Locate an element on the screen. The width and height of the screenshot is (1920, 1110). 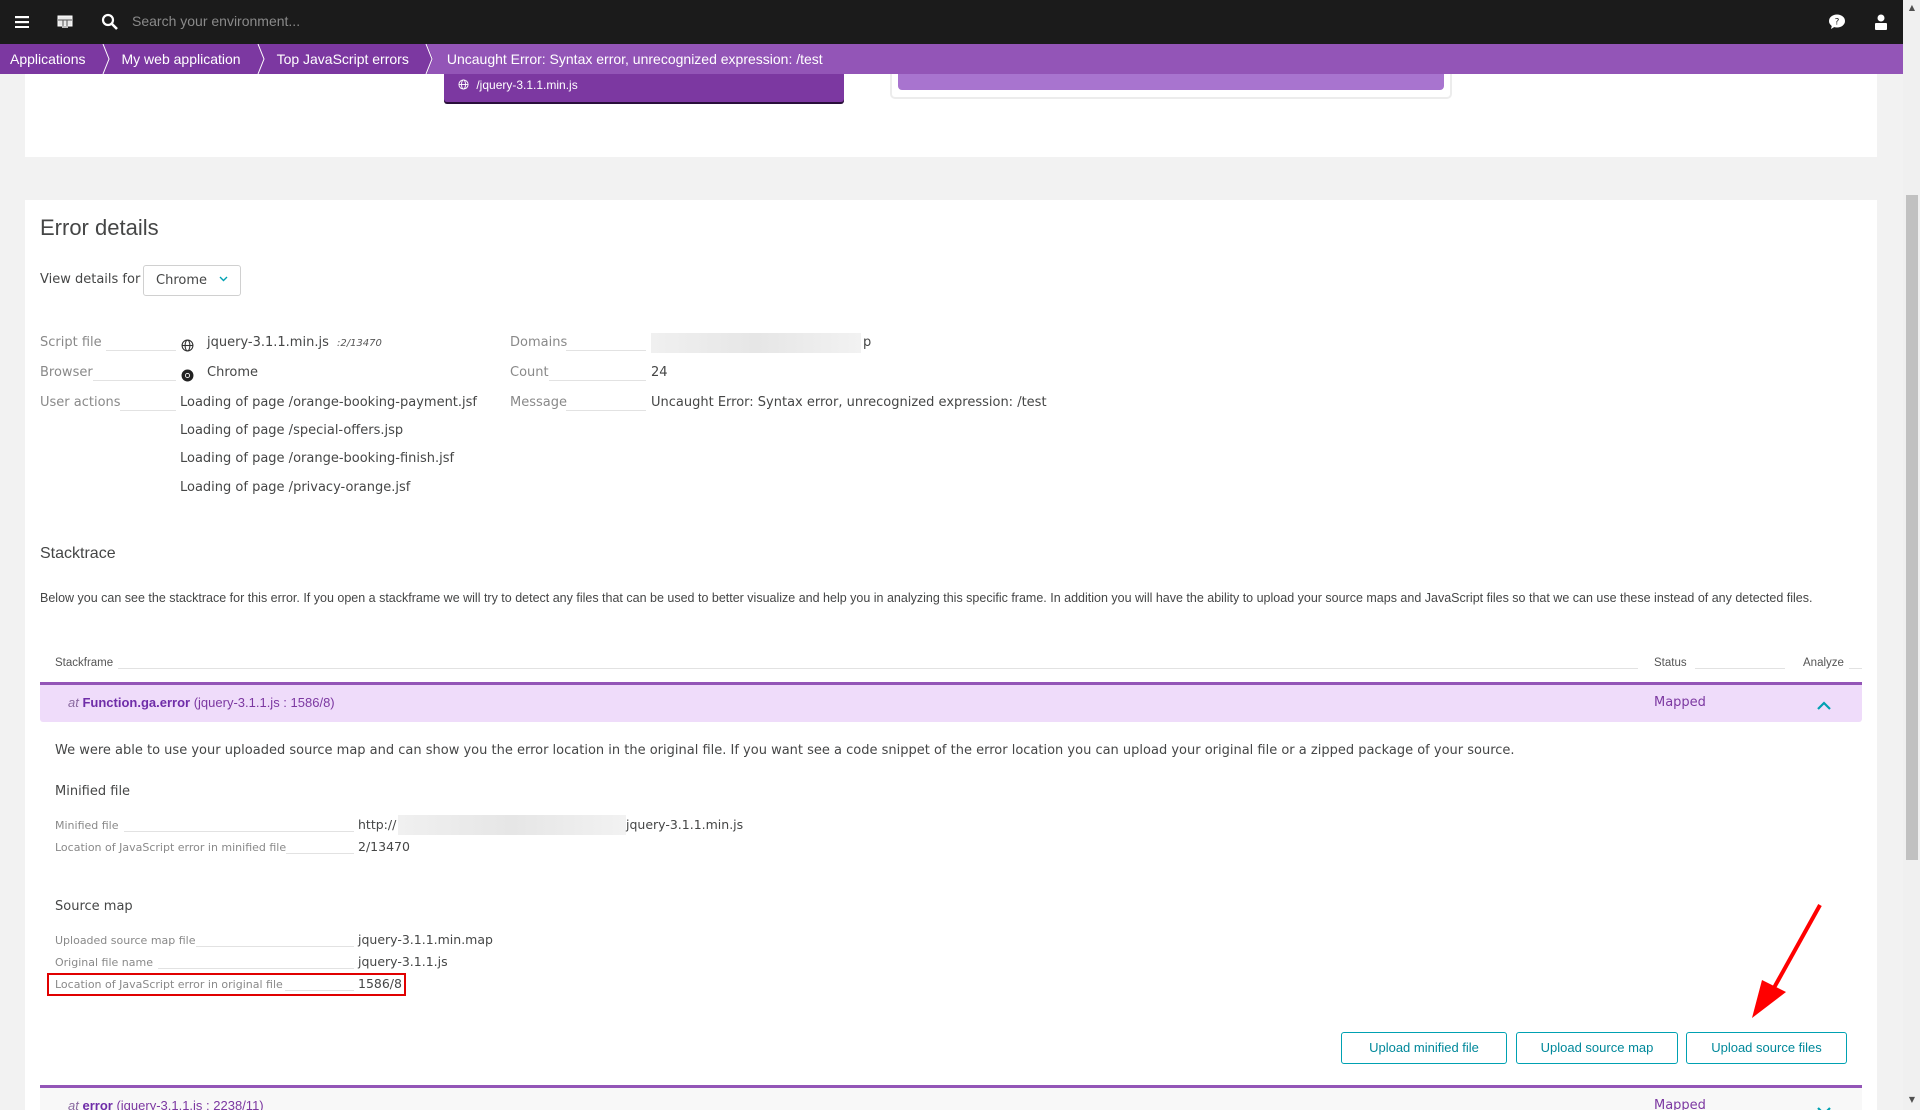
minified-file-url-prefix: http:// is located at coordinates (377, 824).